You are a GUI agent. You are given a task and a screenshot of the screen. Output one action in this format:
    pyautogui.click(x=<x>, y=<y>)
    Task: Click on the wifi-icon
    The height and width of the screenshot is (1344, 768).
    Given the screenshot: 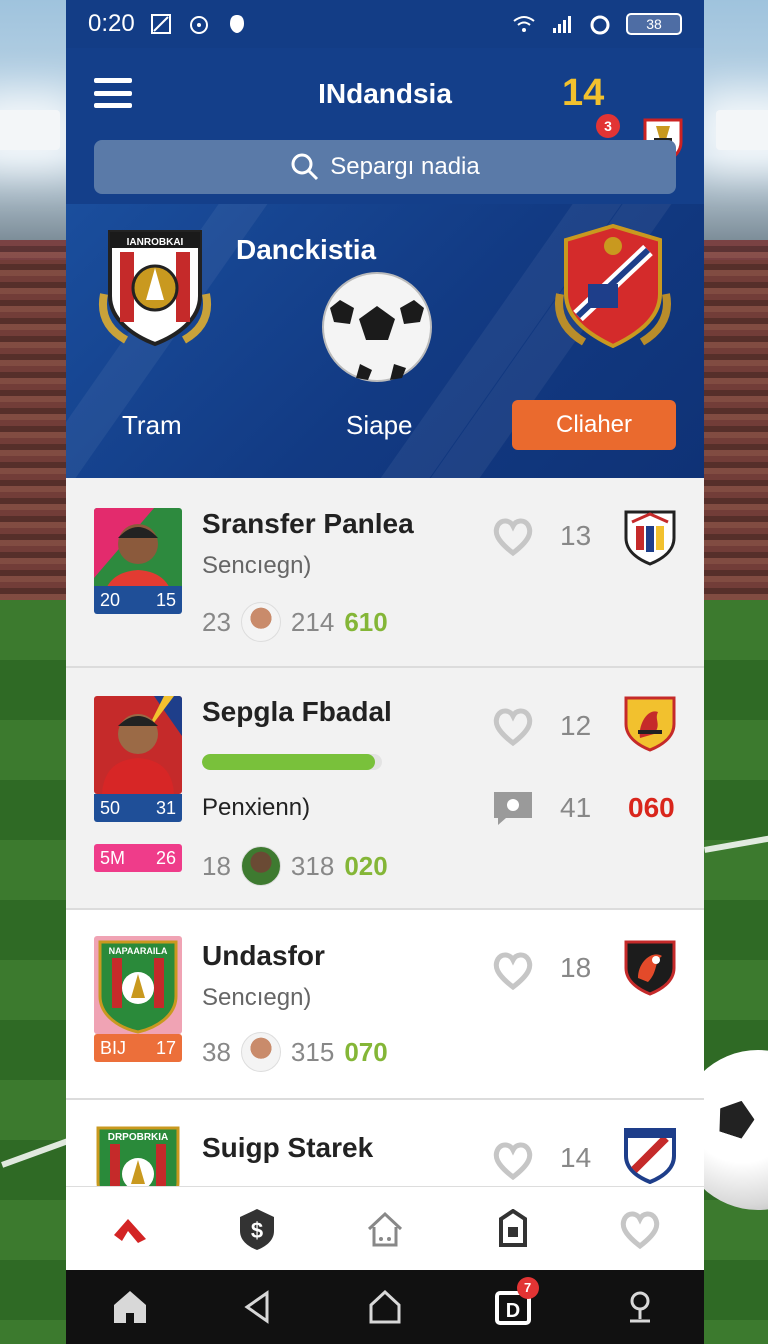 What is the action you would take?
    pyautogui.click(x=524, y=24)
    